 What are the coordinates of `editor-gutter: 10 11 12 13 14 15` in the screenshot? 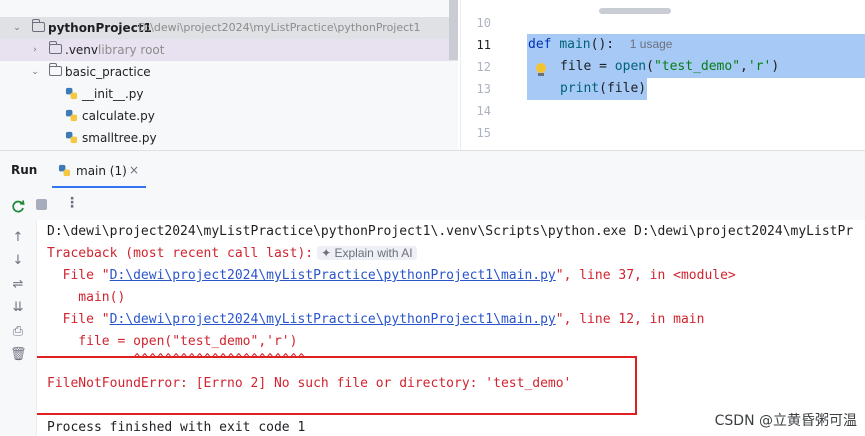 It's located at (492, 75).